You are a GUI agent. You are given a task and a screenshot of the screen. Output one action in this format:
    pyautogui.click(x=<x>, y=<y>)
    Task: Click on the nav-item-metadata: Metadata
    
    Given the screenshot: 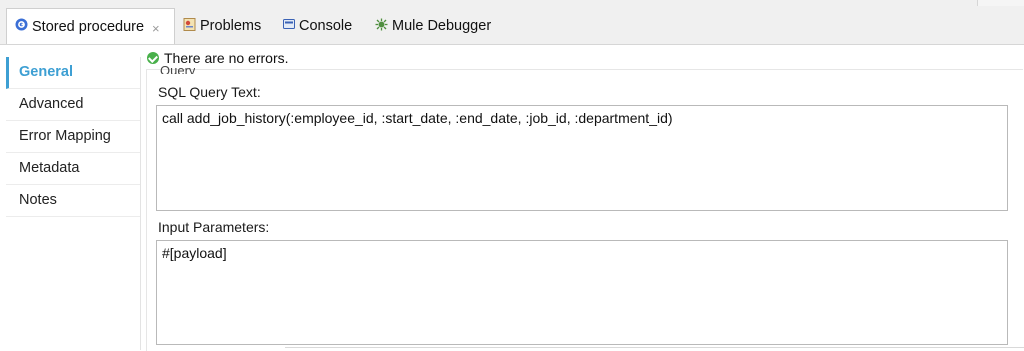 What is the action you would take?
    pyautogui.click(x=73, y=169)
    